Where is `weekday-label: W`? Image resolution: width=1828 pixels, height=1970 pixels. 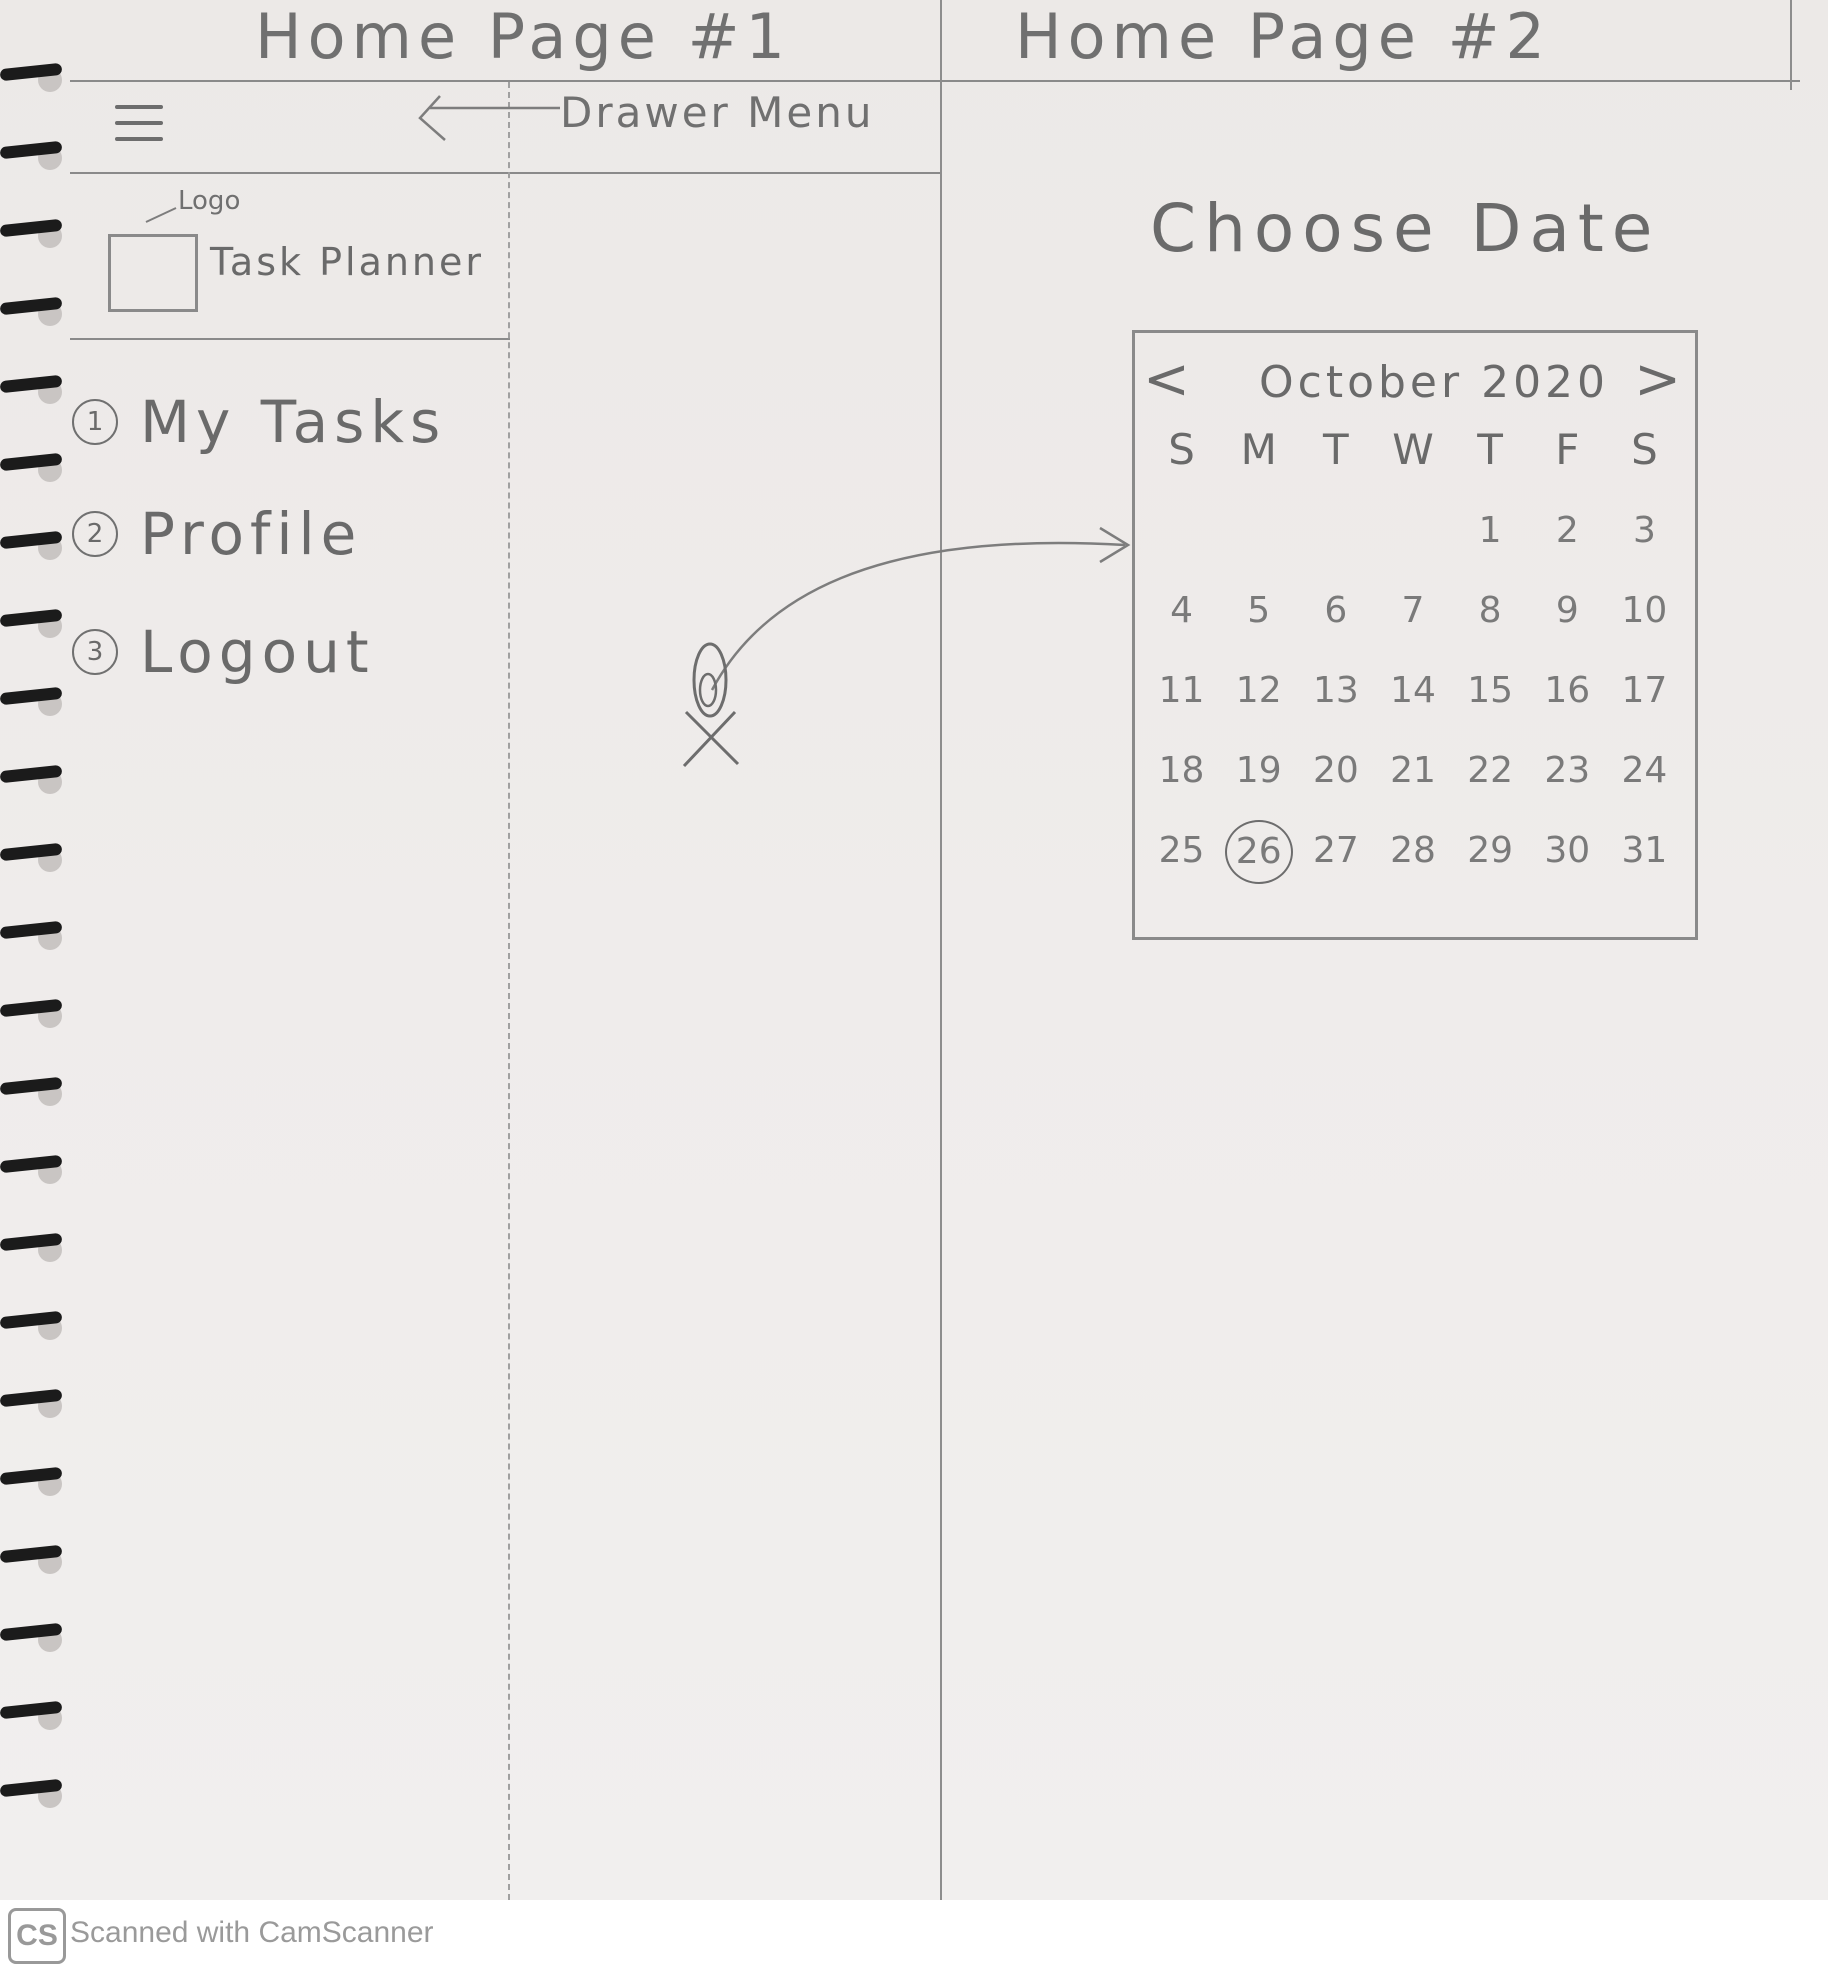
weekday-label: W is located at coordinates (1413, 449).